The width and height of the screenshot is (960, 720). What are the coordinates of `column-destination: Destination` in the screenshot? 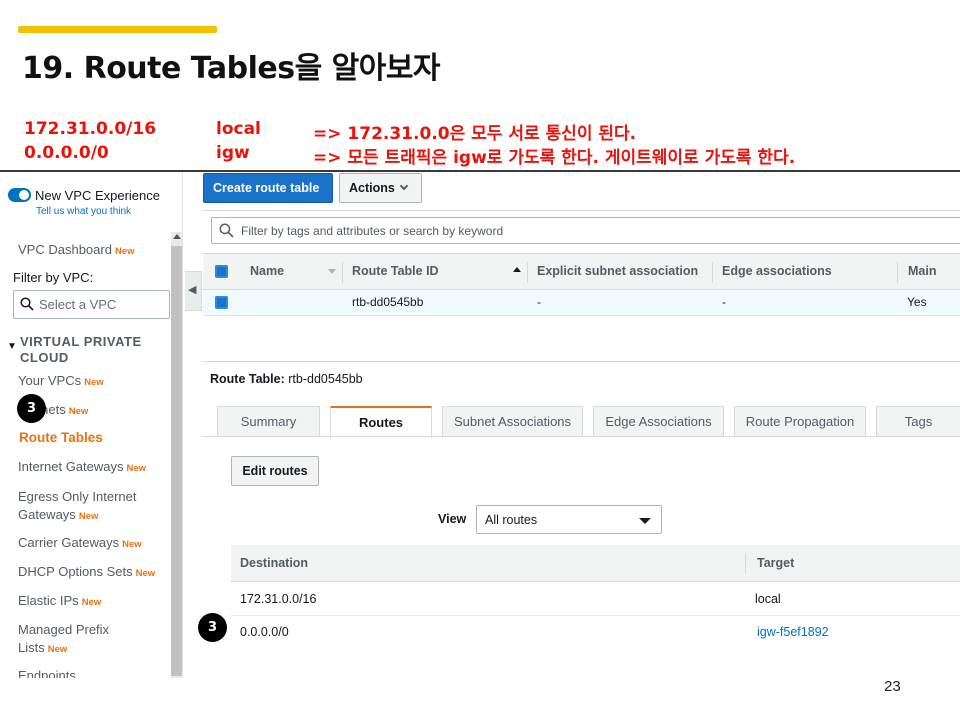 It's located at (274, 563).